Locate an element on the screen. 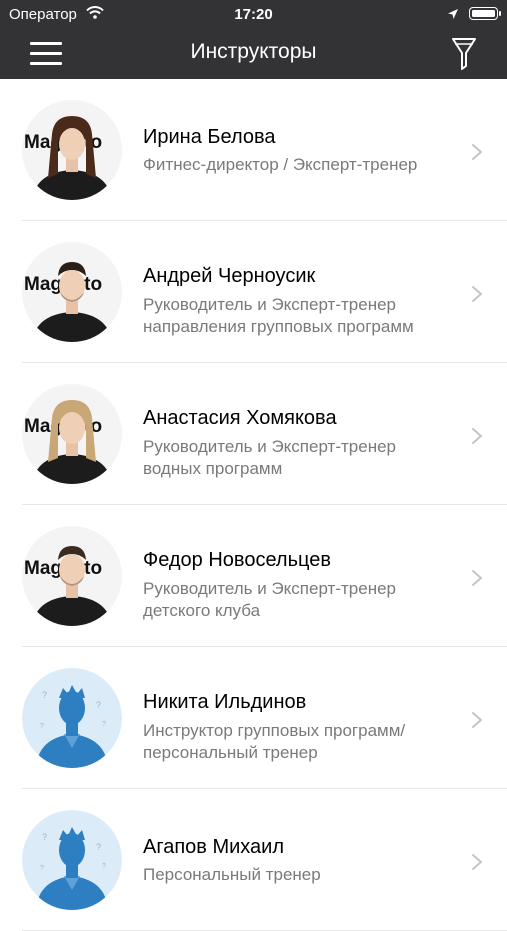 The height and width of the screenshot is (931, 507). instructor-name: Никита Ильдинов is located at coordinates (225, 702).